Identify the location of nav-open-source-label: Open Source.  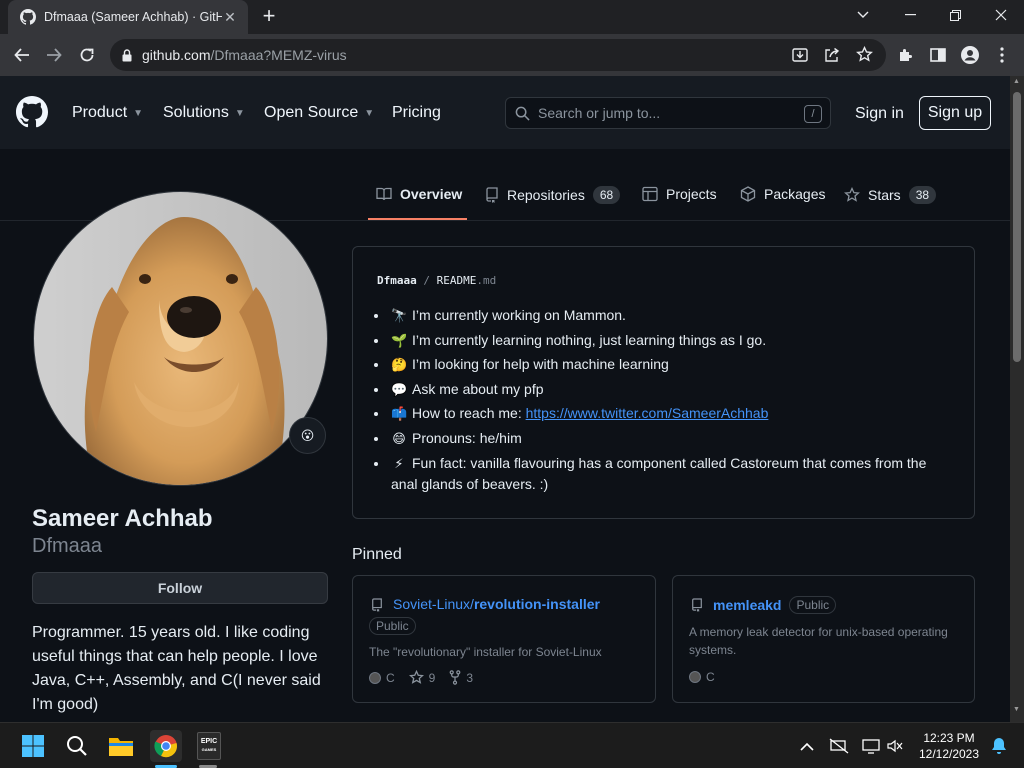
(311, 112).